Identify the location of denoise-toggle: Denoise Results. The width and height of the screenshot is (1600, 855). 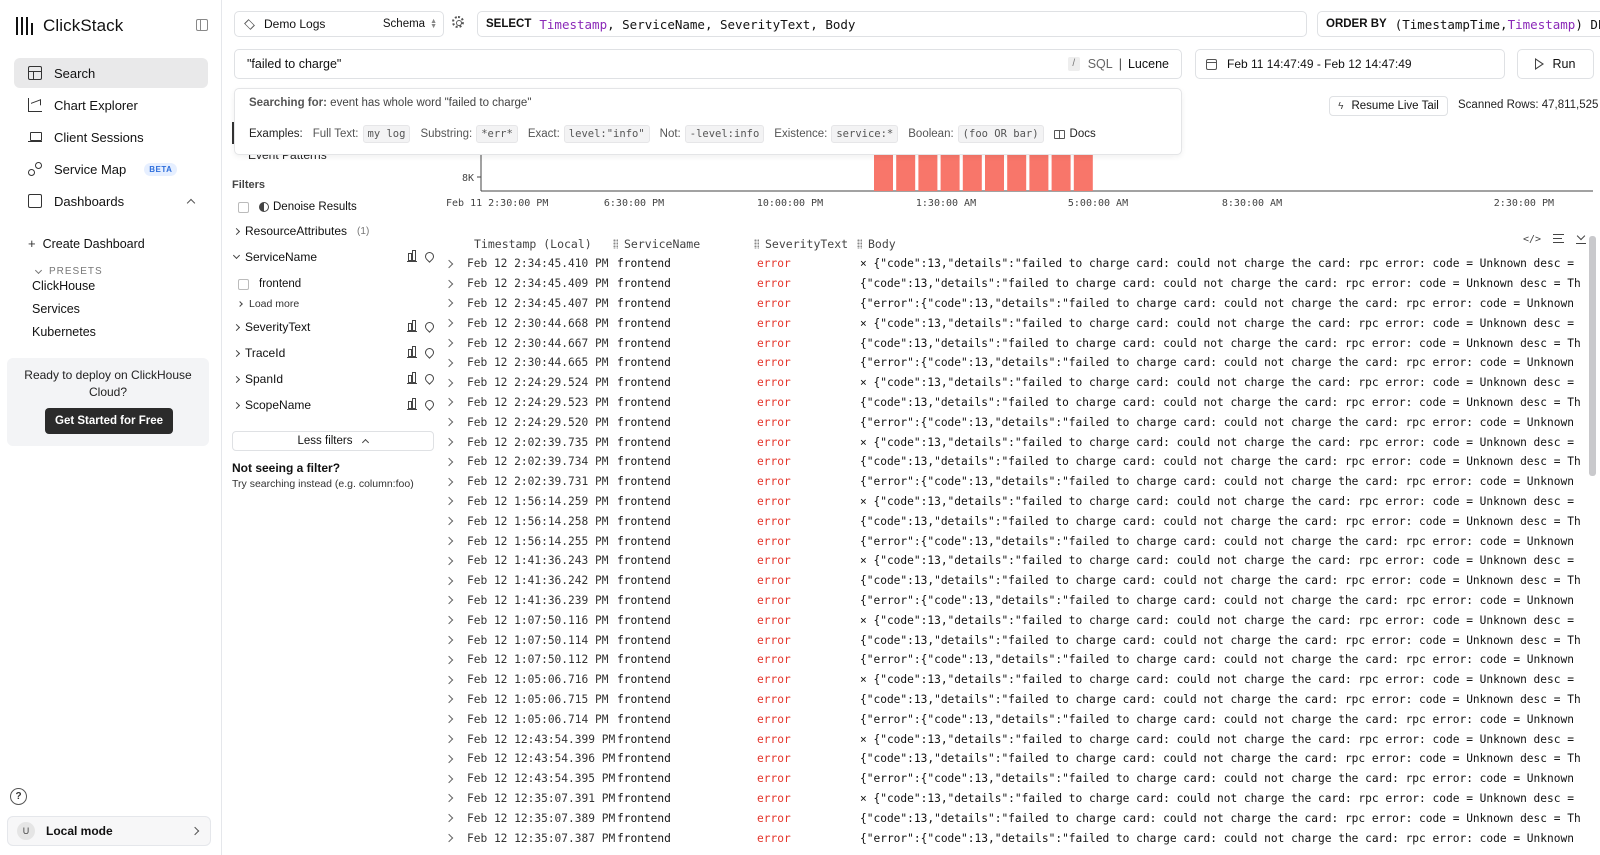
(297, 207).